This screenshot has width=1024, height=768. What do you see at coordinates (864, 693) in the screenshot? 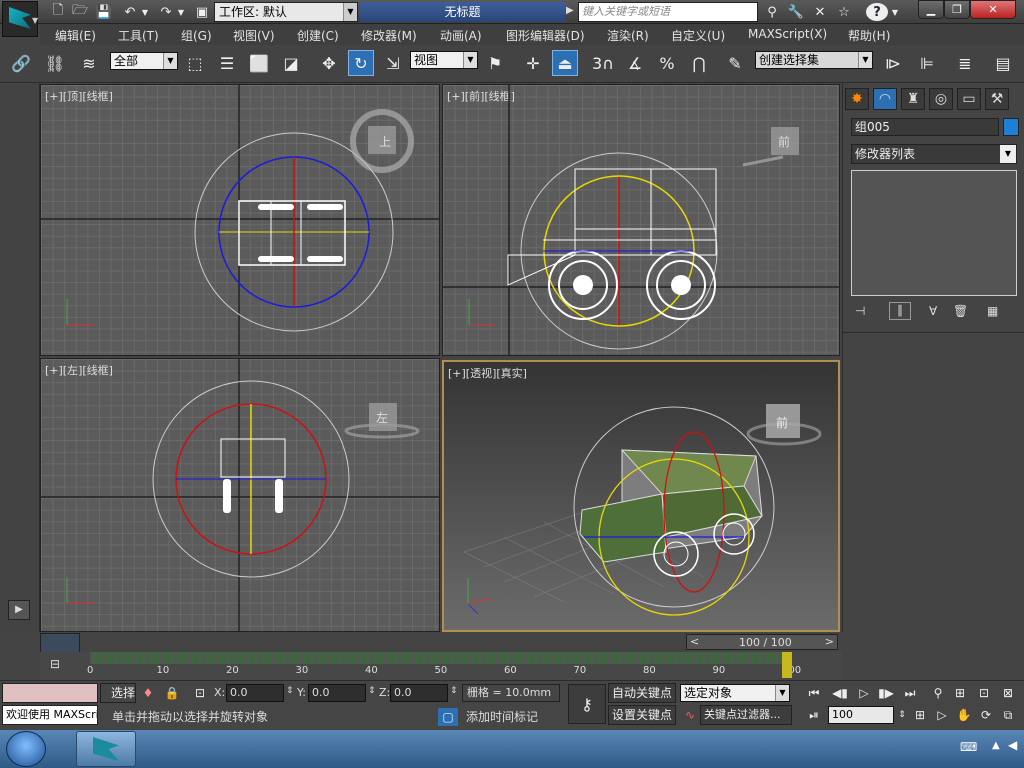
I see `play-icon: ▷` at bounding box center [864, 693].